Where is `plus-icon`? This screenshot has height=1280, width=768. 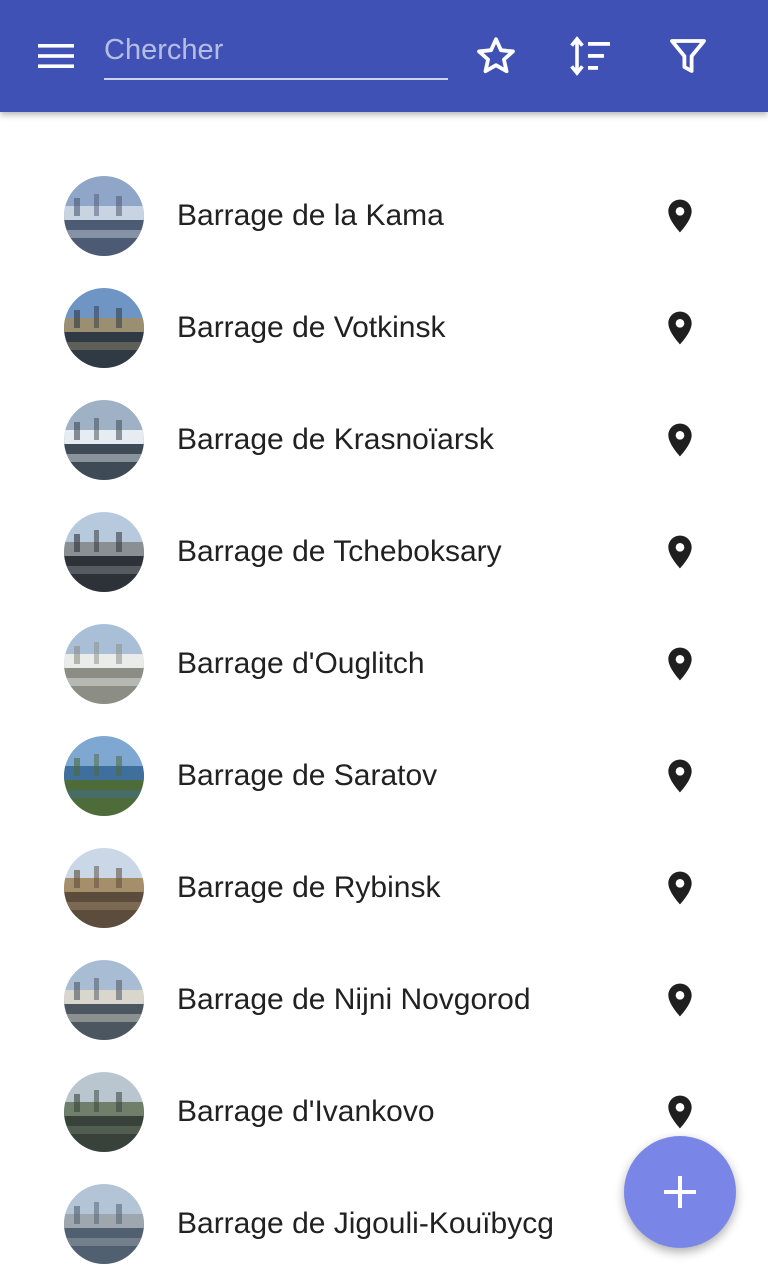
plus-icon is located at coordinates (680, 1192).